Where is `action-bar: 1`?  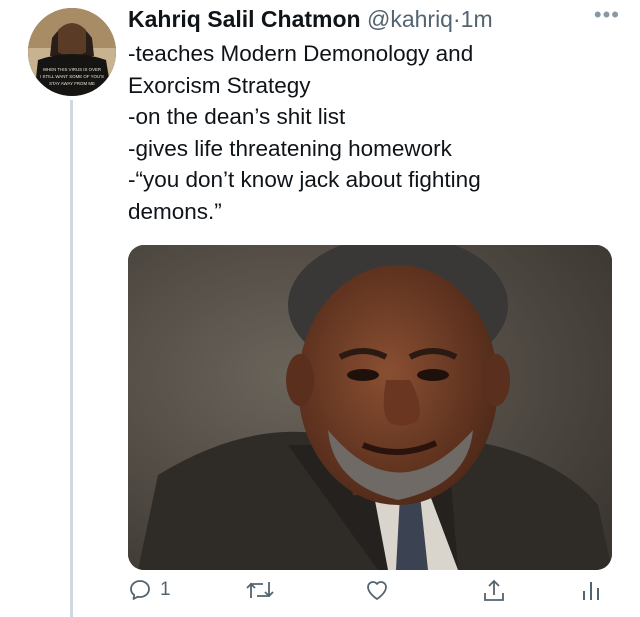
action-bar: 1 is located at coordinates (378, 595).